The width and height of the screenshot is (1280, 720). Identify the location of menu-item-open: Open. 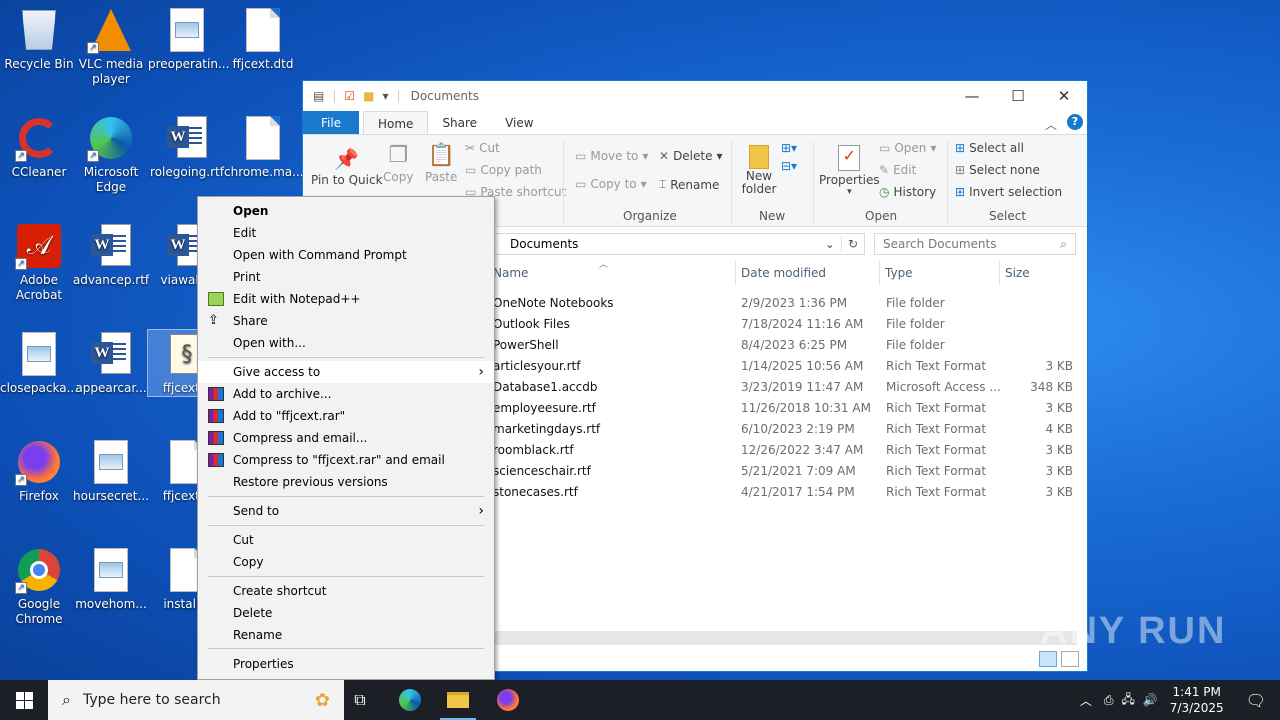
(346, 211).